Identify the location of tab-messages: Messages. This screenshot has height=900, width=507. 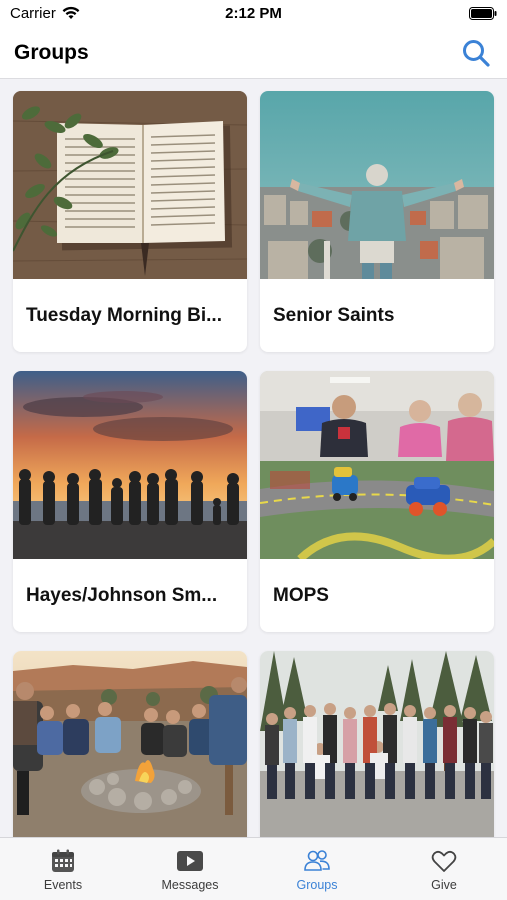
(190, 869).